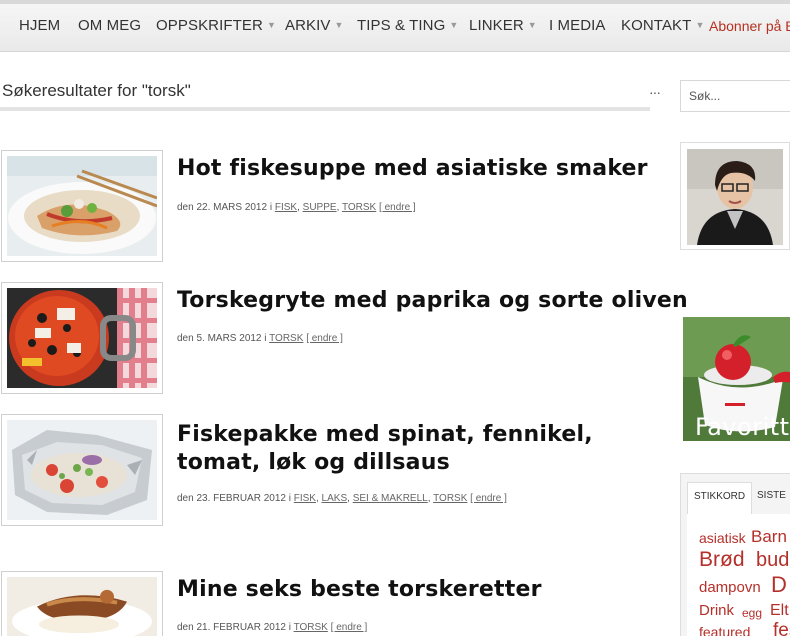  I want to click on post-thumbnail-fish-parcel, so click(82, 470).